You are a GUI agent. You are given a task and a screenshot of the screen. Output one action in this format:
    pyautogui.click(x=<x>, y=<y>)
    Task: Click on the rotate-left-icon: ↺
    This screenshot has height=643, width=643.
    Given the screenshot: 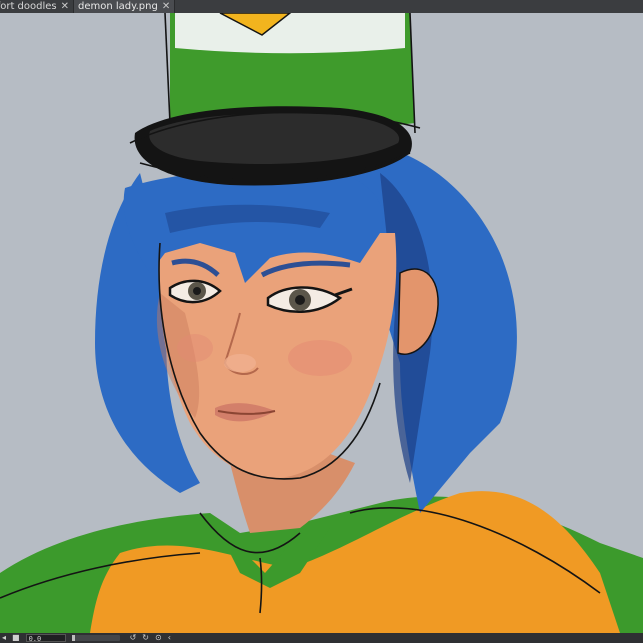 What is the action you would take?
    pyautogui.click(x=133, y=638)
    